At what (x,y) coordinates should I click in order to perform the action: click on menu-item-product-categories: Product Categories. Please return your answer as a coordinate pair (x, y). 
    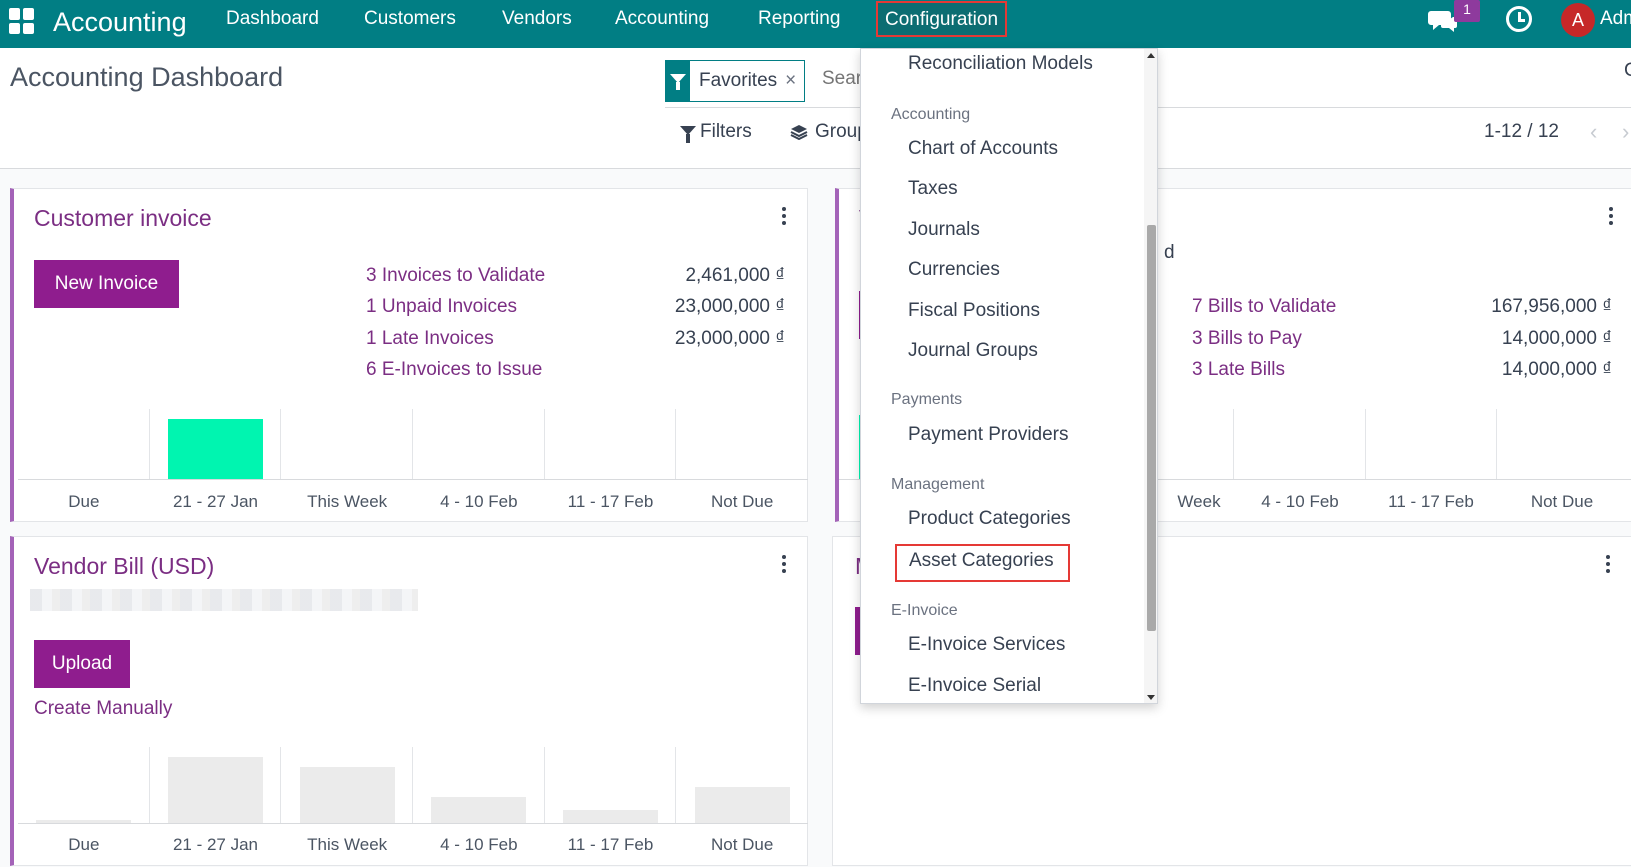
    Looking at the image, I should click on (989, 519).